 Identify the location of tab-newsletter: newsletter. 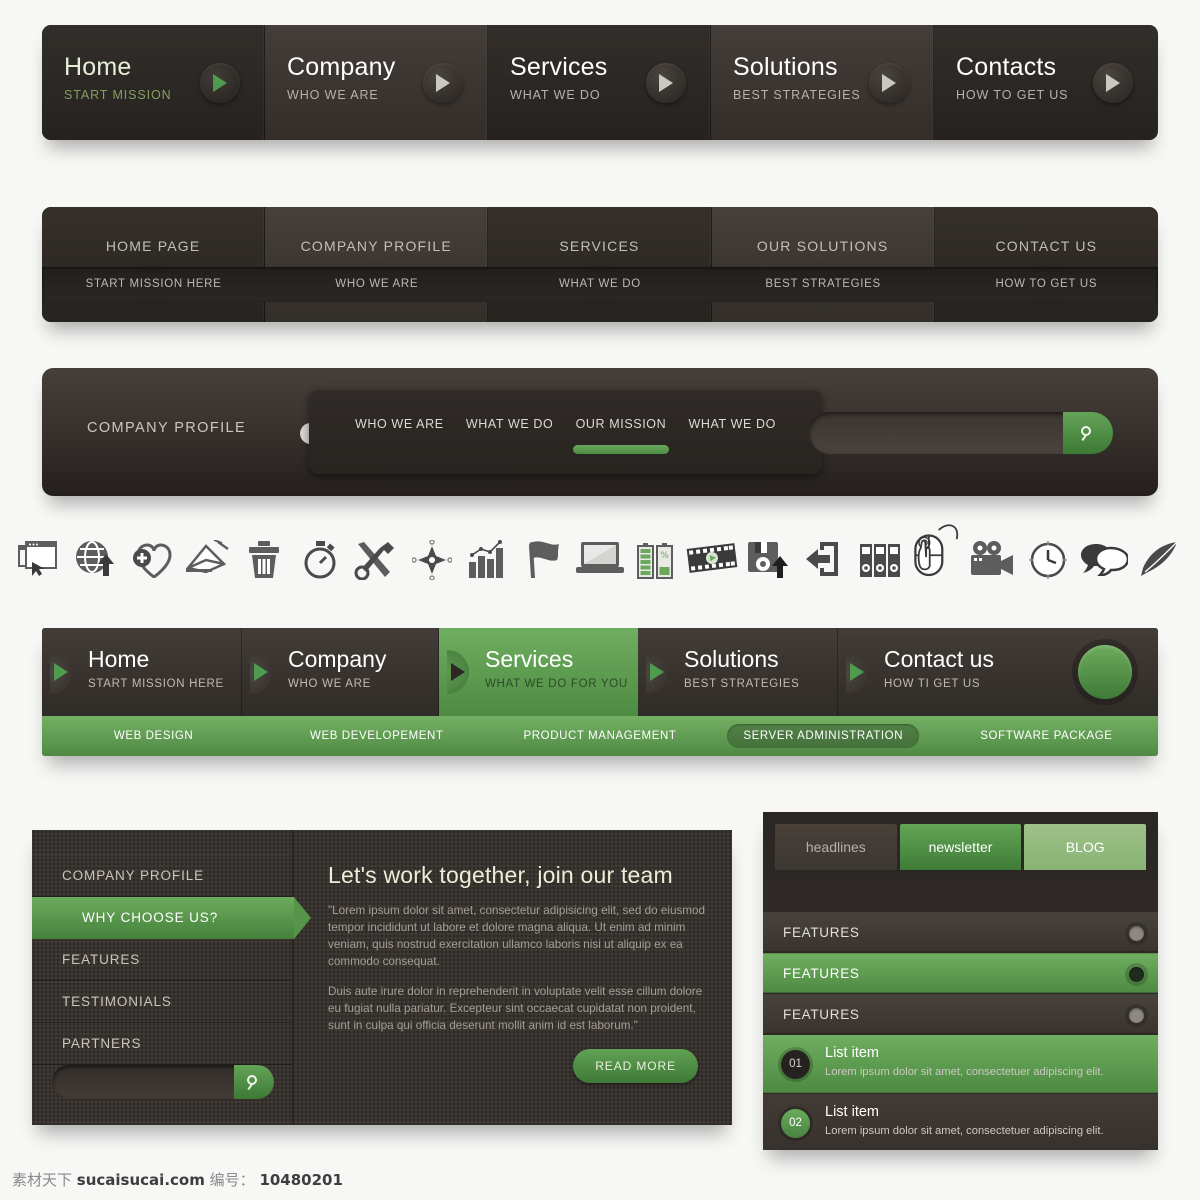
(960, 847).